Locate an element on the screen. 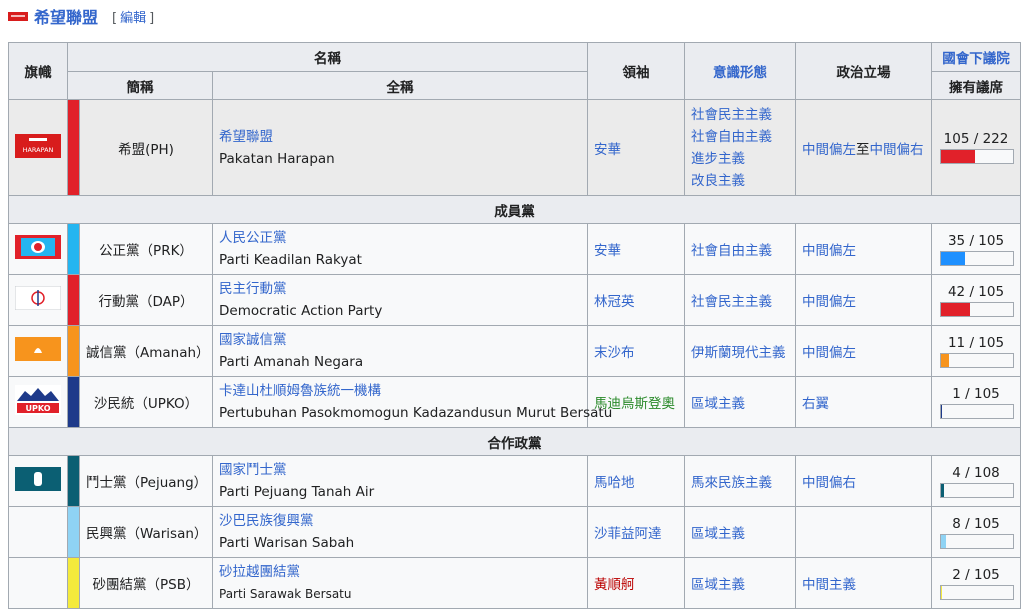  ideology-item: 社會民主主義 is located at coordinates (731, 115).